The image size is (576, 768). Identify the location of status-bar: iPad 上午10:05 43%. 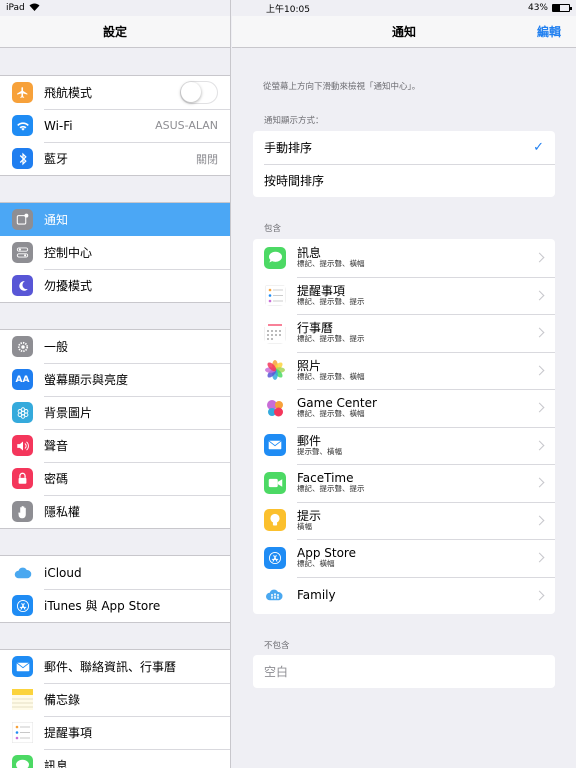
(288, 8).